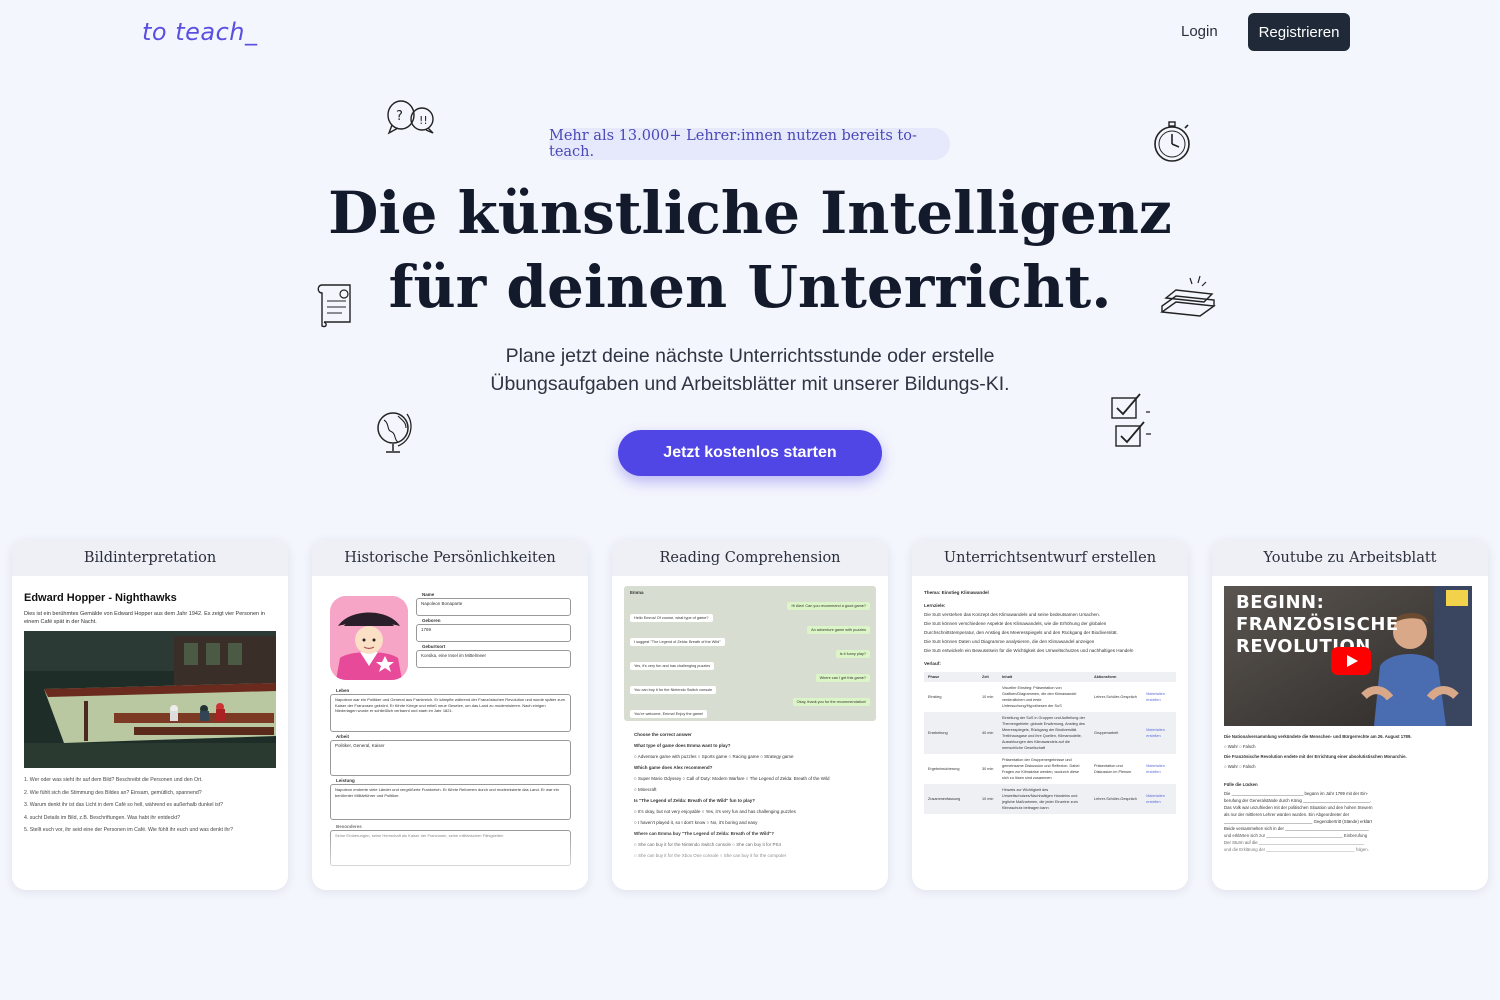 Image resolution: width=1500 pixels, height=1000 pixels. What do you see at coordinates (428, 594) in the screenshot?
I see `field-label-name: Name` at bounding box center [428, 594].